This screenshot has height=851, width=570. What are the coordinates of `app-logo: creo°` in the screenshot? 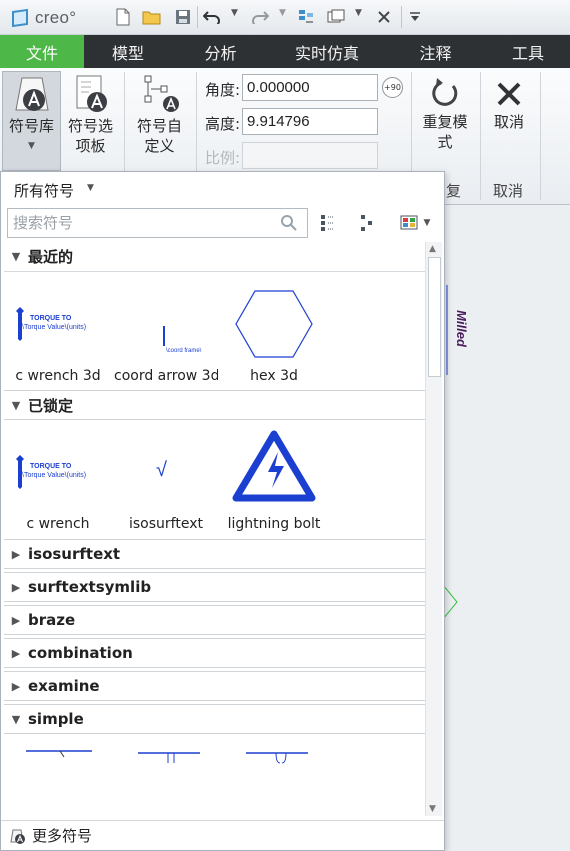 It's located at (44, 18).